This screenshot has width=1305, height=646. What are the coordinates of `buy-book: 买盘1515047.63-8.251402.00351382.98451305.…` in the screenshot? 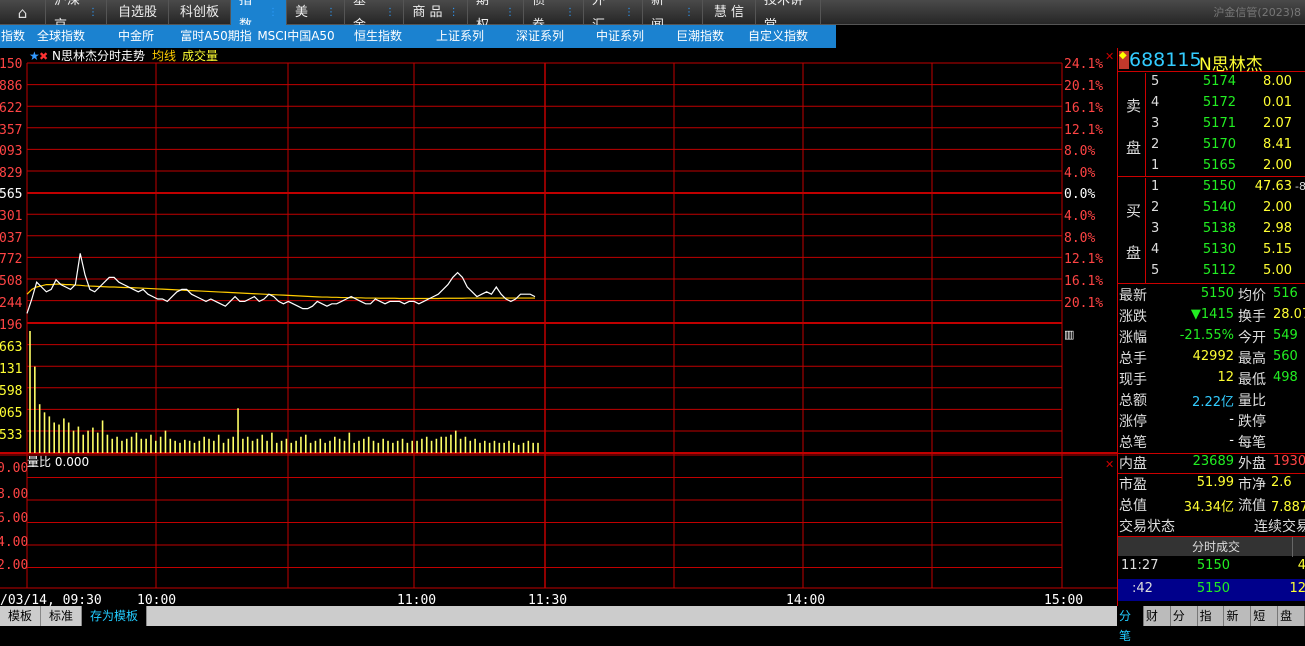 It's located at (1211, 231).